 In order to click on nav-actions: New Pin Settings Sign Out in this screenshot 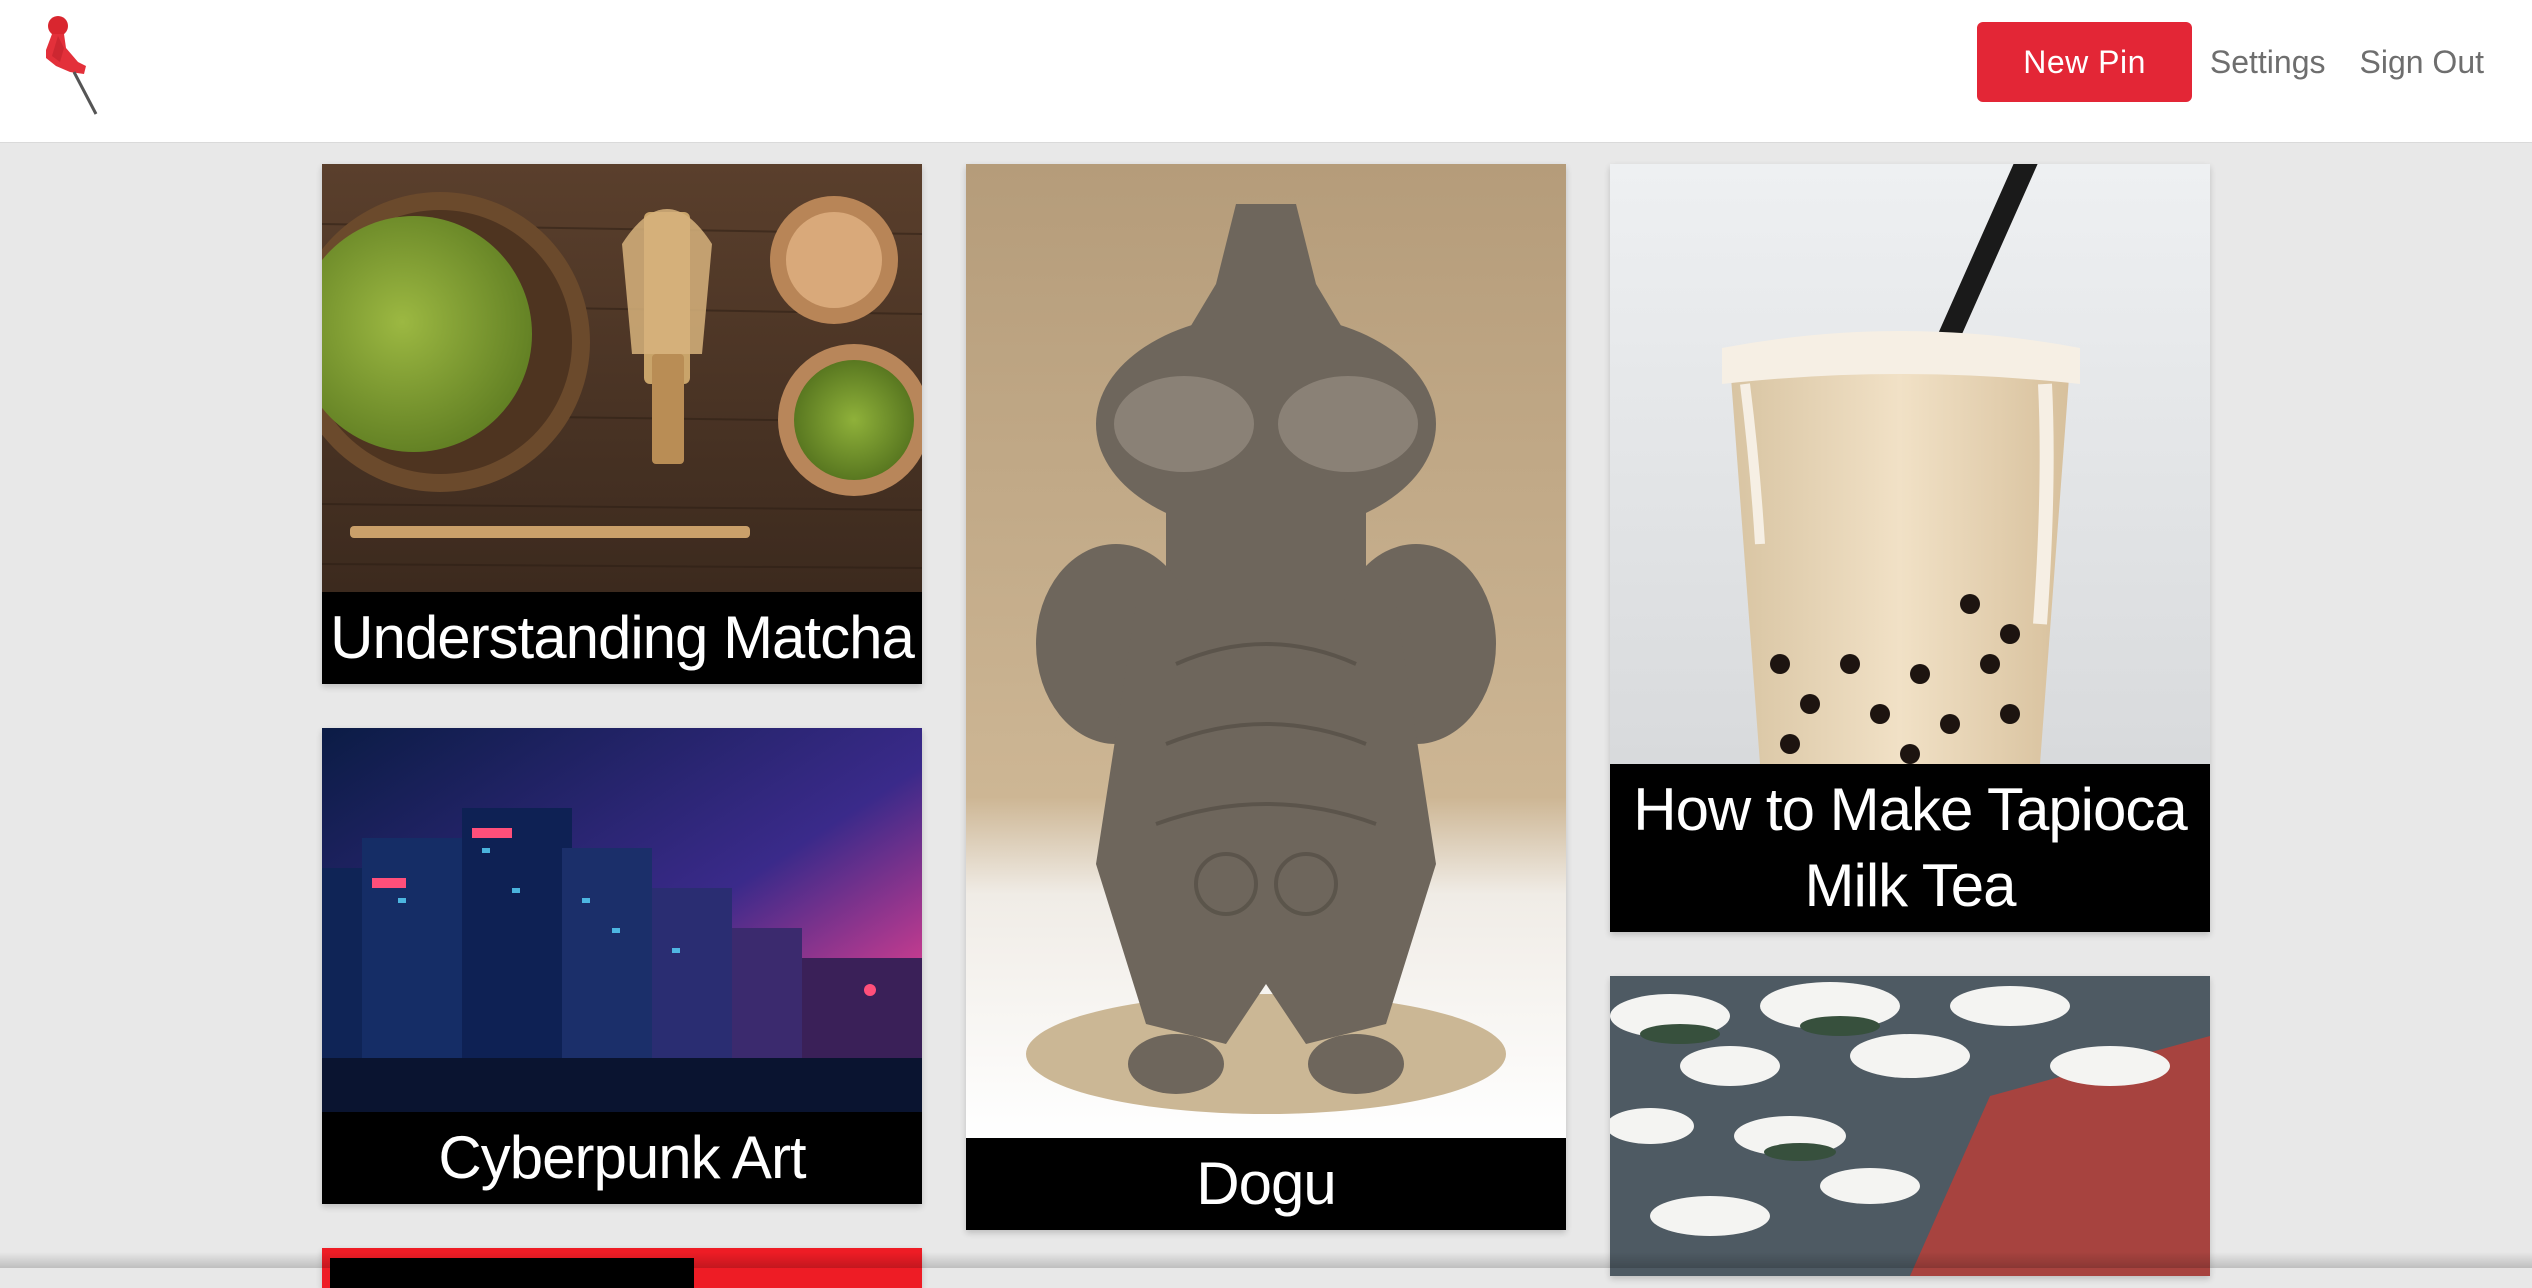, I will do `click(2230, 62)`.